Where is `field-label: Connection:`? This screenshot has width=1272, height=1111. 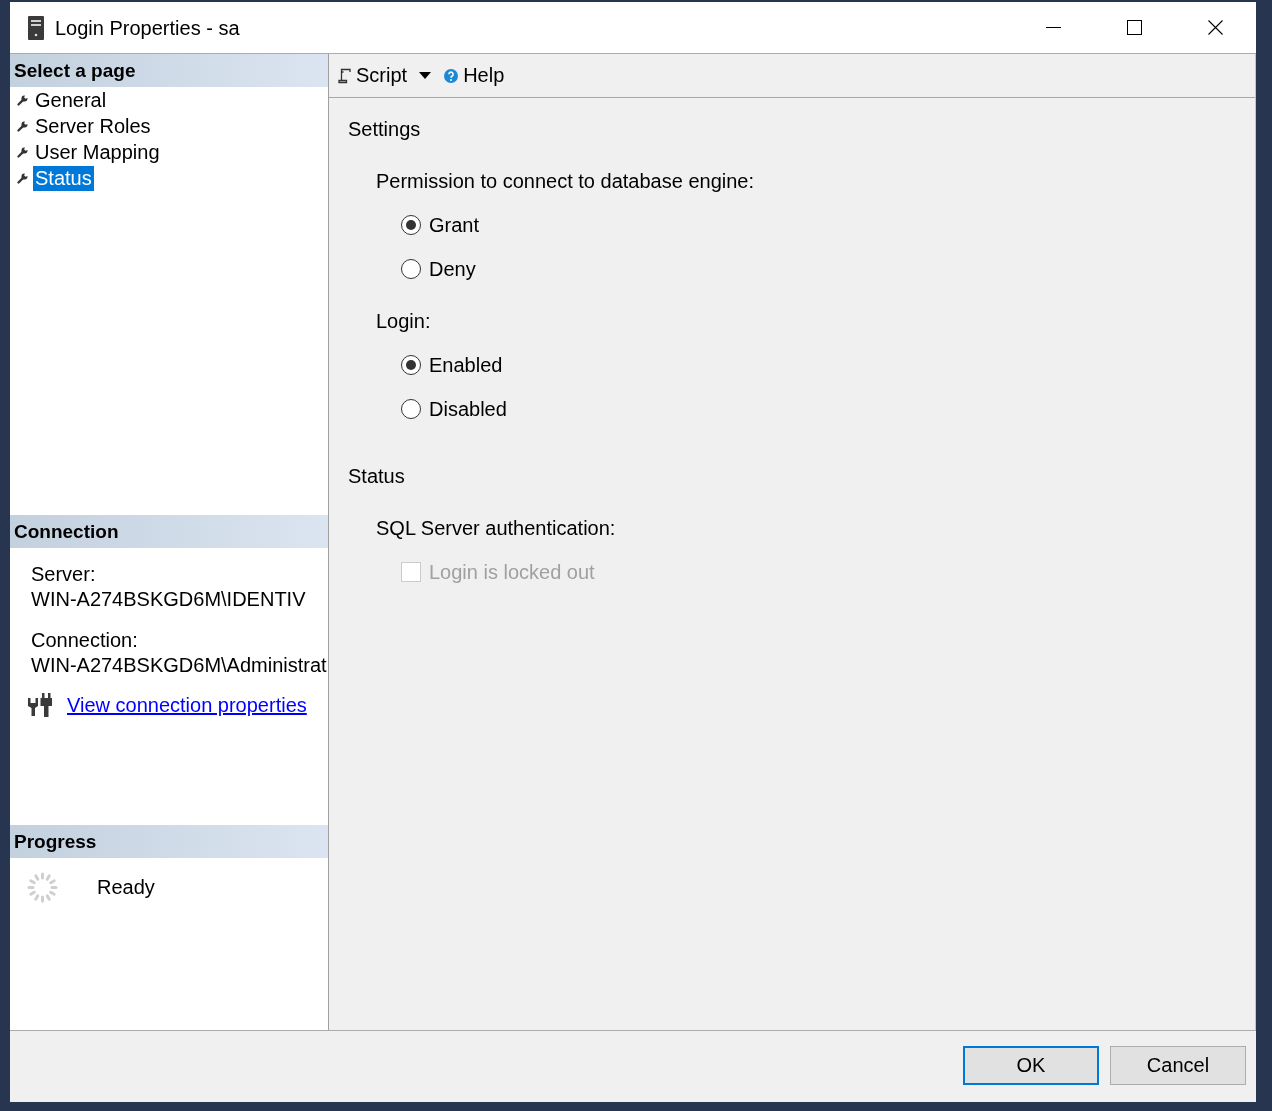 field-label: Connection: is located at coordinates (84, 640).